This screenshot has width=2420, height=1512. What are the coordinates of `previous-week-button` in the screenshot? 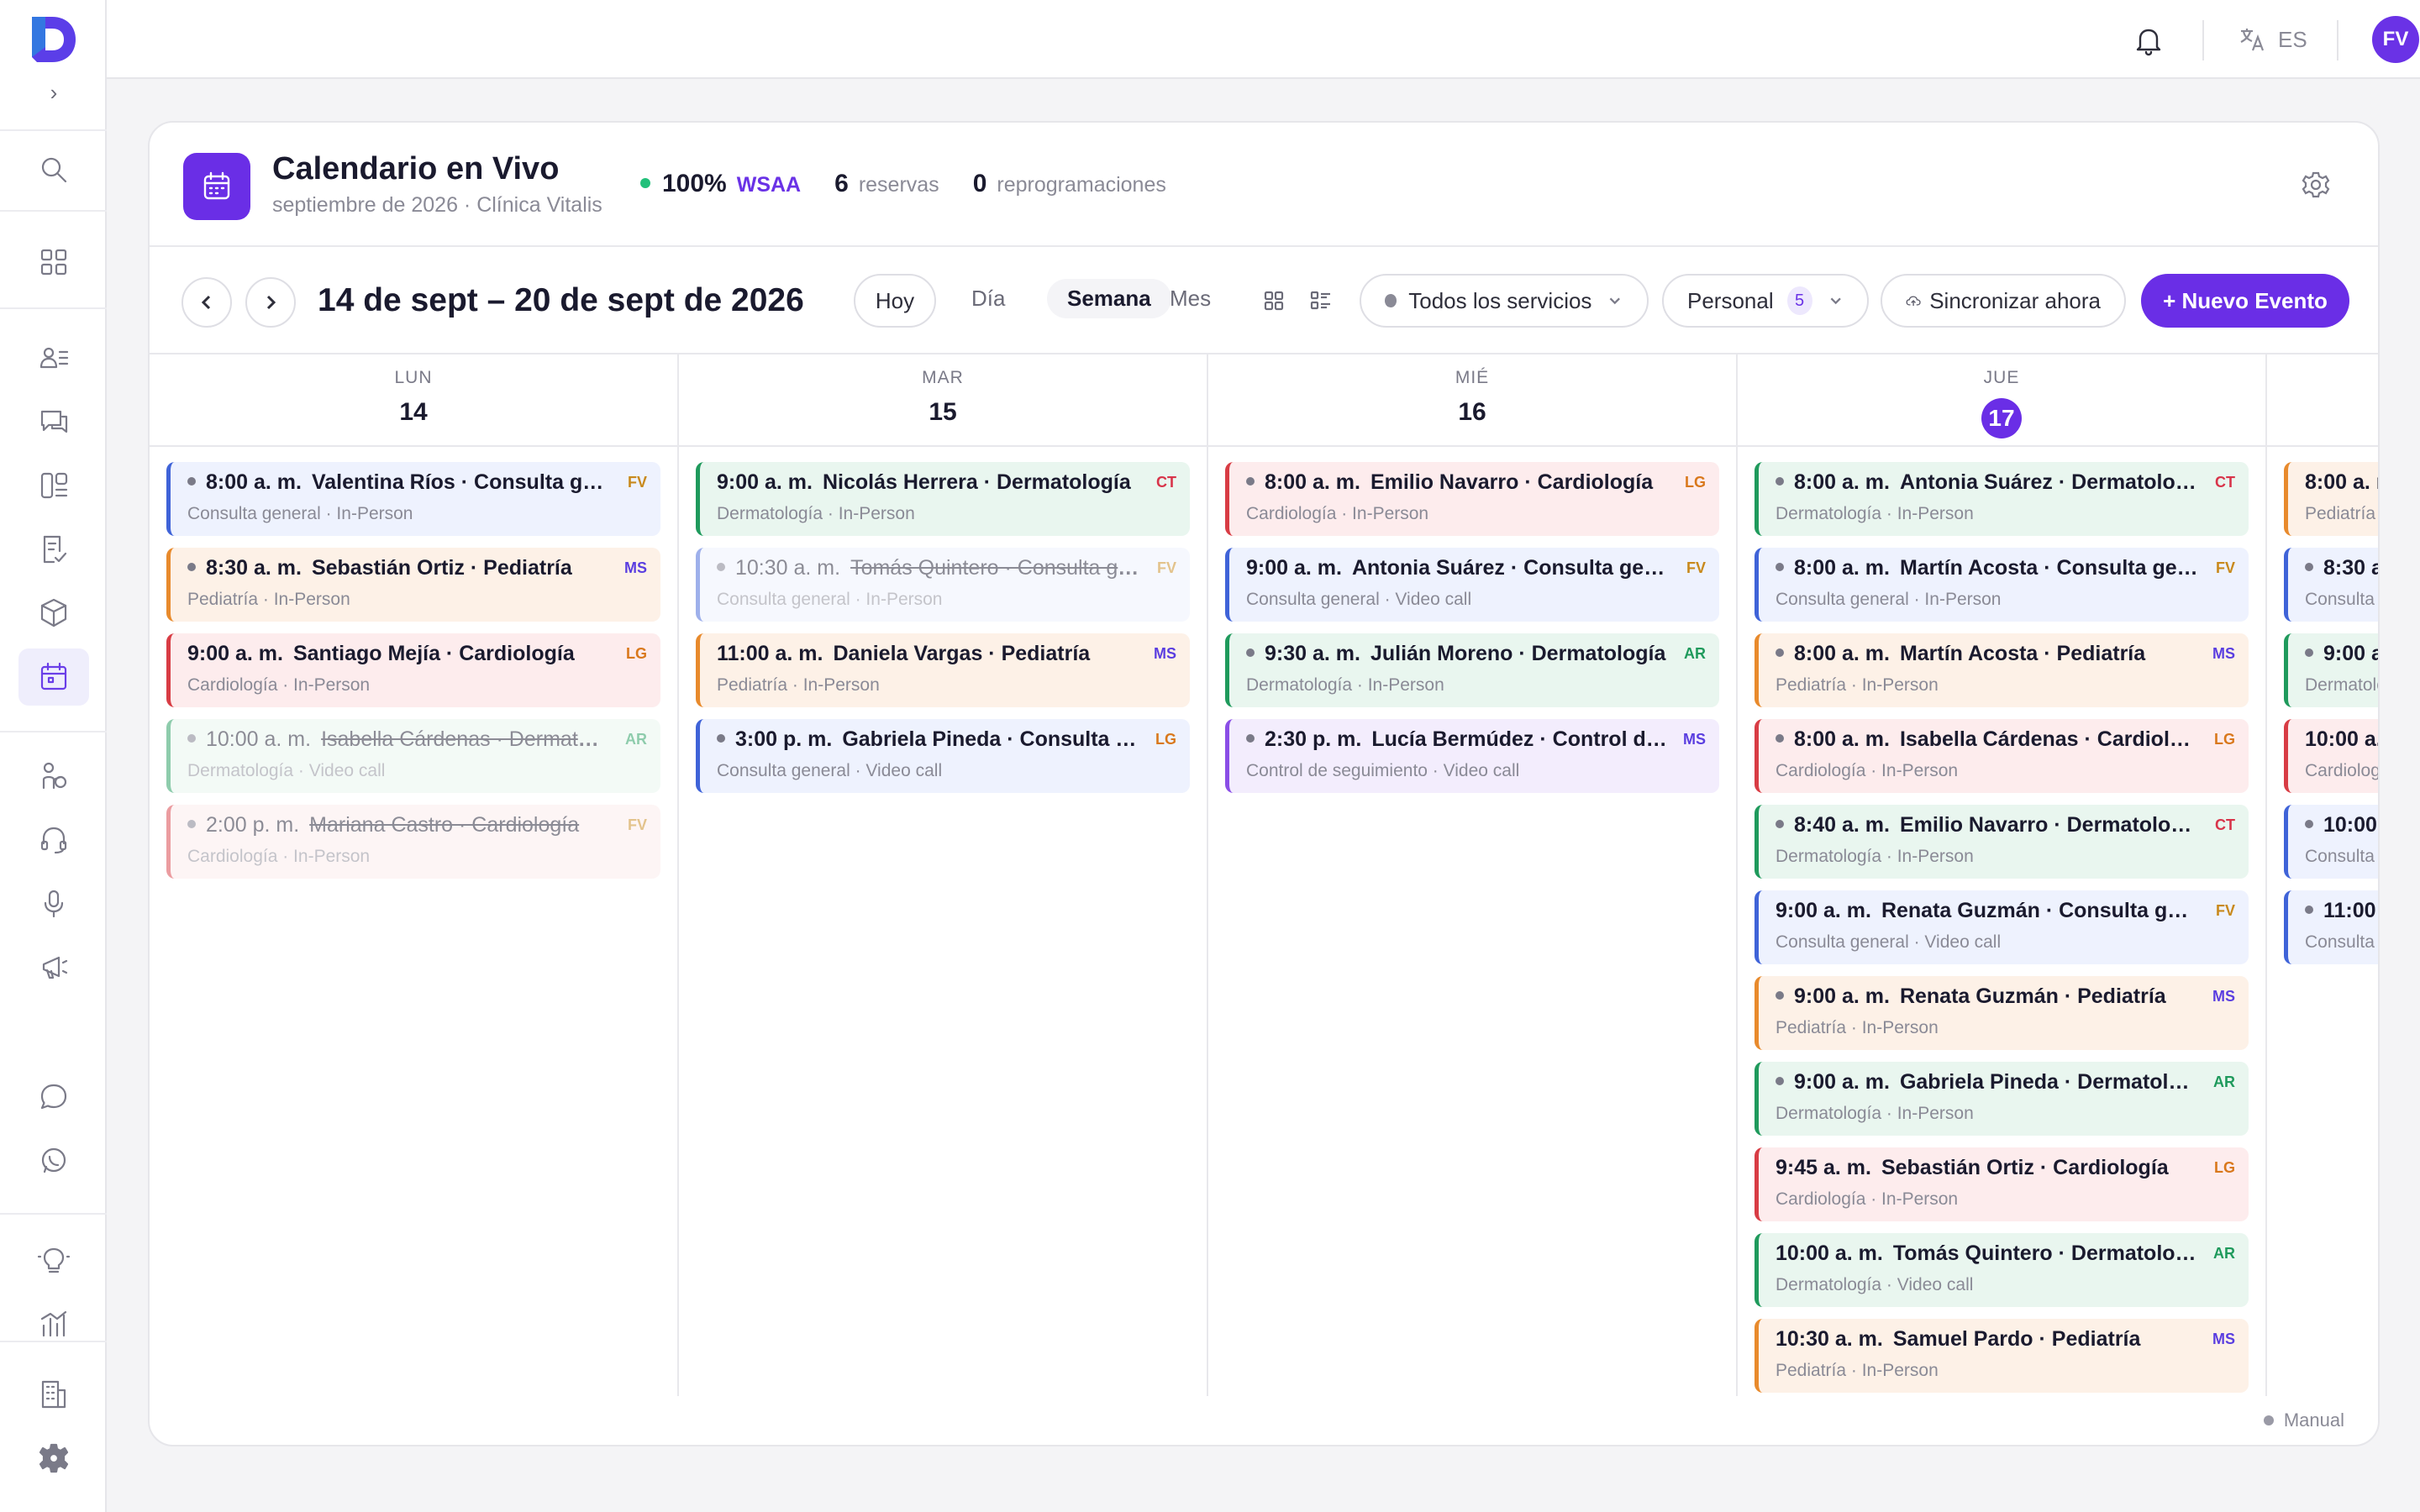 It's located at (207, 302).